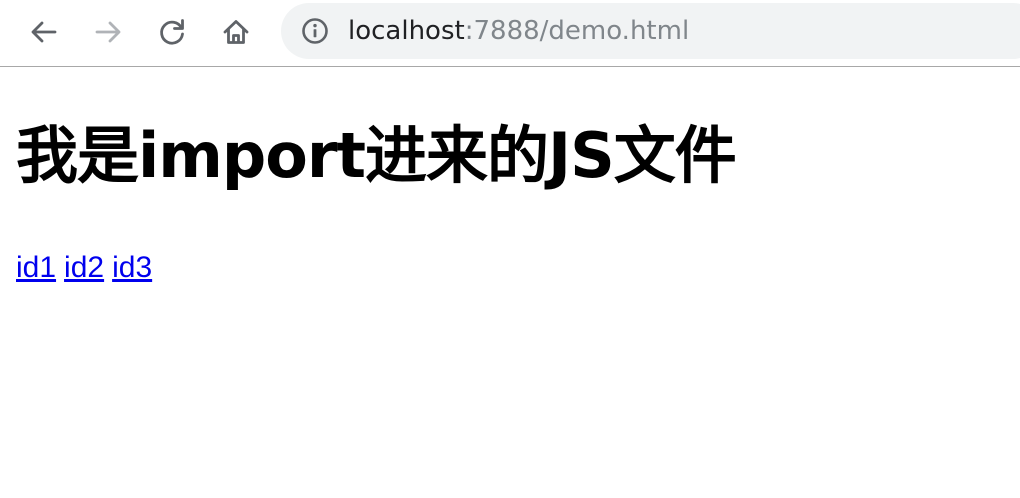 The height and width of the screenshot is (498, 1020). Describe the element at coordinates (376, 155) in the screenshot. I see `page-heading: 我是import进来的JS文件` at that location.